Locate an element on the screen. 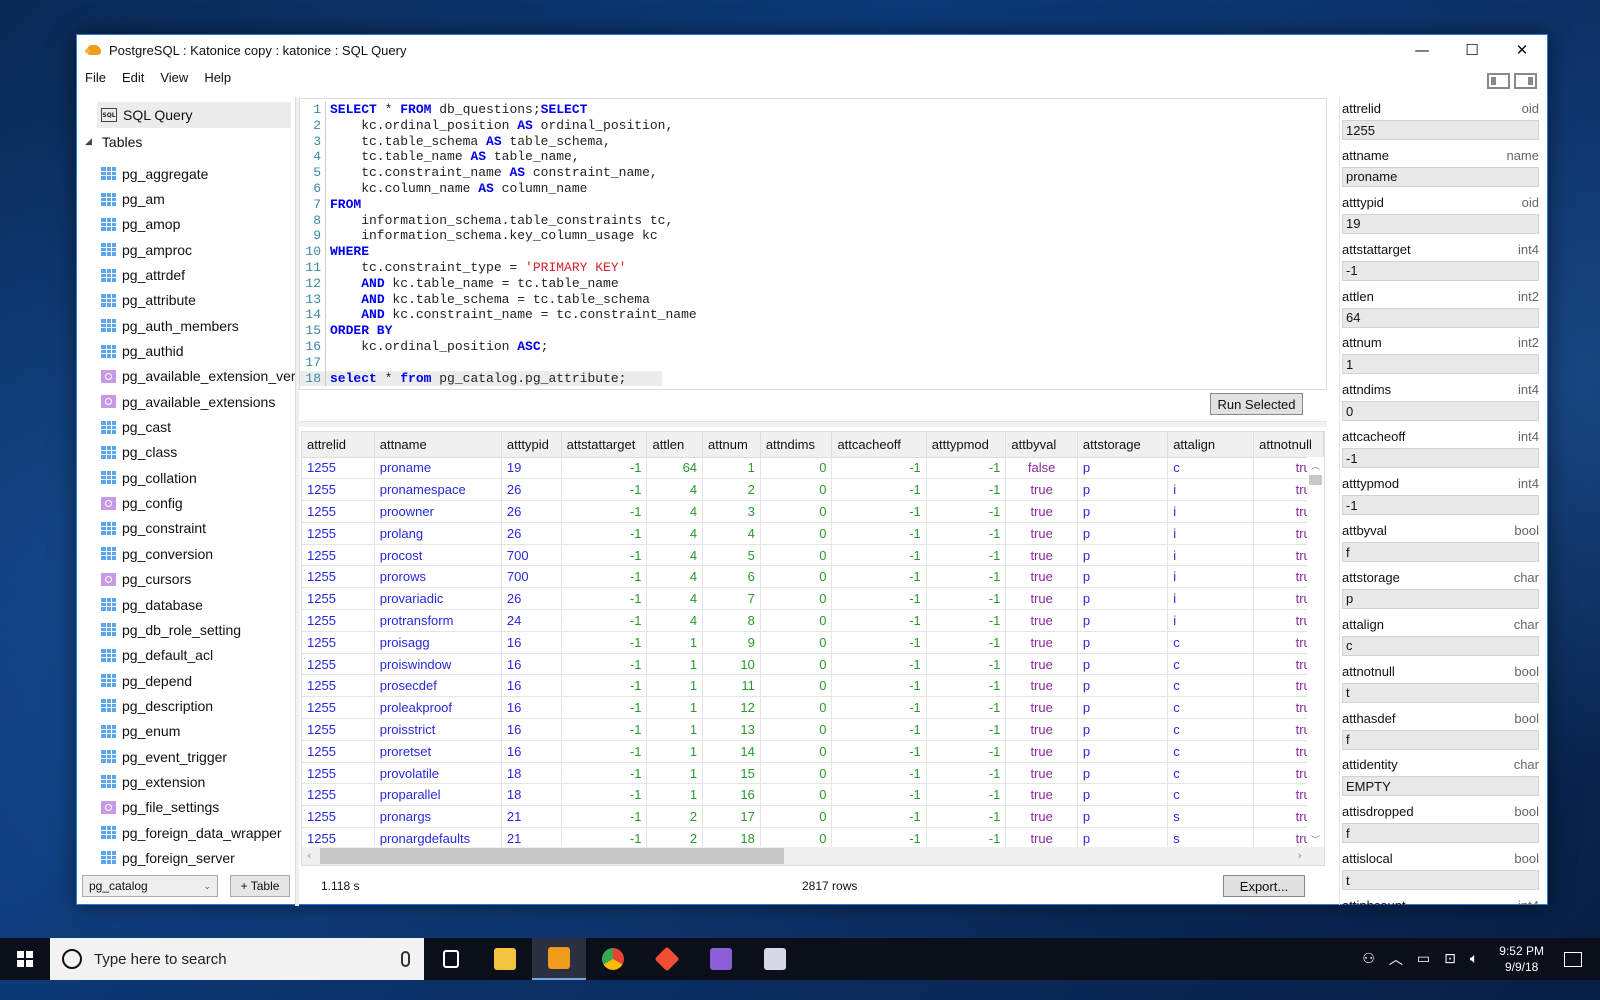 Image resolution: width=1600 pixels, height=1000 pixels. schema-select: pg_catalog ⌄ is located at coordinates (150, 886).